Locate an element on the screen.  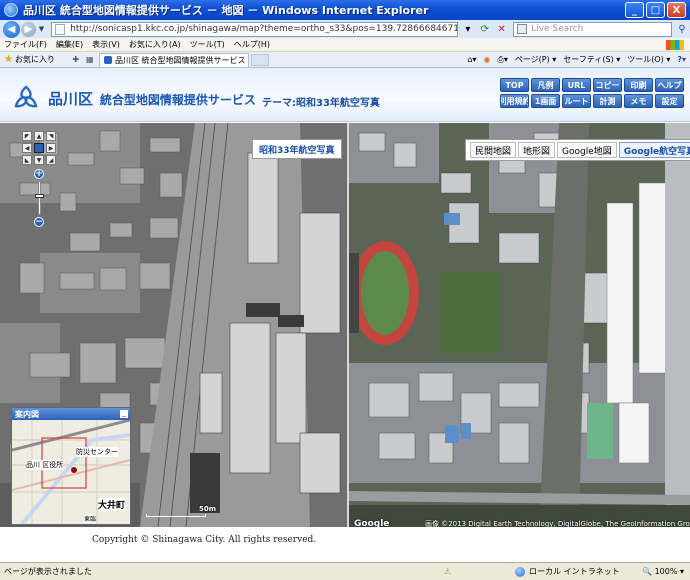
new-tab-button is located at coordinates (259, 59).